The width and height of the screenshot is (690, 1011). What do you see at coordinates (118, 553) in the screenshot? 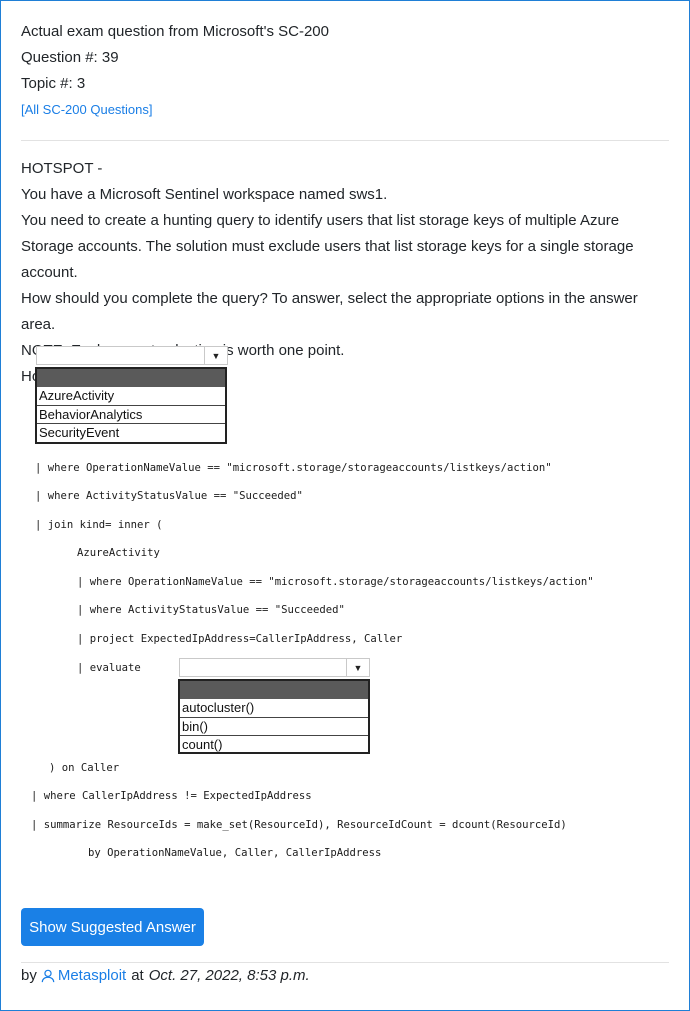
I see `code-line: AzureActivity` at bounding box center [118, 553].